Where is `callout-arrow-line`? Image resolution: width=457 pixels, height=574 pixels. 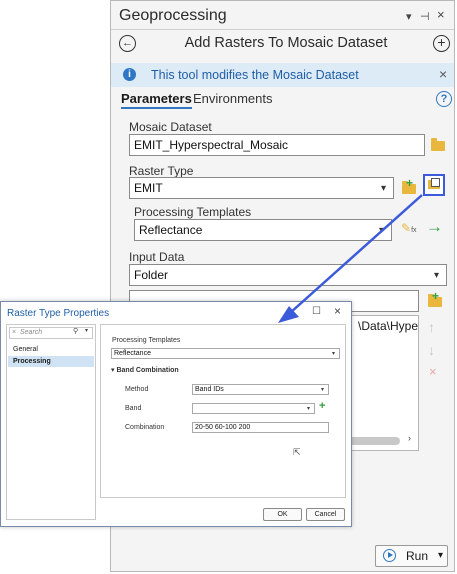
callout-arrow-line is located at coordinates (356, 254).